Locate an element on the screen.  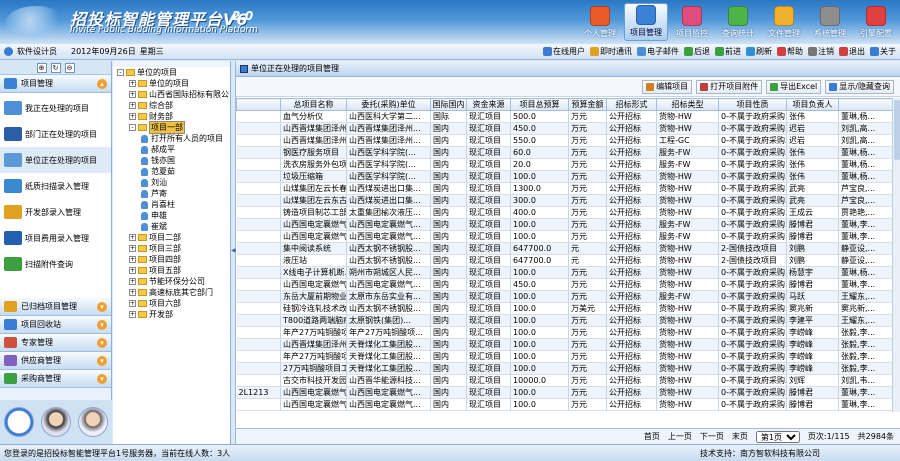
tree-node: + 项目四部 is located at coordinates (171, 259).